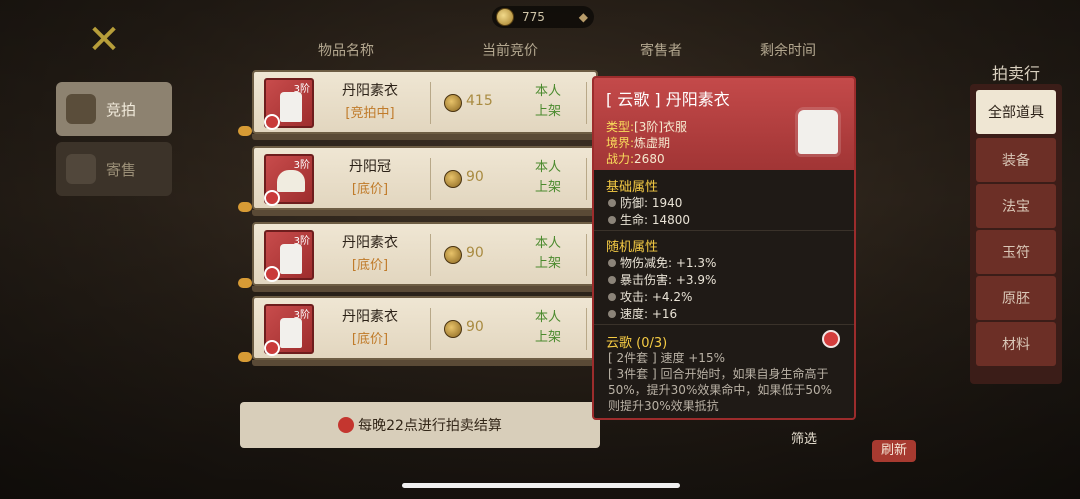 This screenshot has width=1080, height=499. I want to click on set-emblem-icon, so click(831, 339).